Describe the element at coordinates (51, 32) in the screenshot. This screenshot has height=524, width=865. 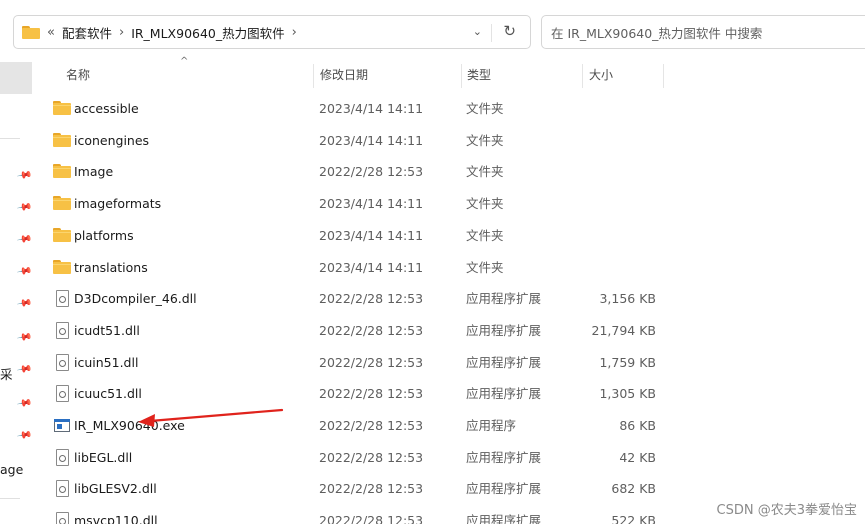
I see `crumb-overflow-chevron: «` at that location.